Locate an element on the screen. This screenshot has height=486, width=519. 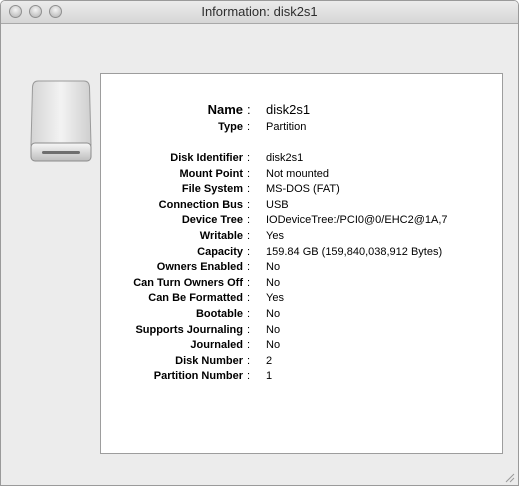
property-label: Device Tree is located at coordinates (212, 220).